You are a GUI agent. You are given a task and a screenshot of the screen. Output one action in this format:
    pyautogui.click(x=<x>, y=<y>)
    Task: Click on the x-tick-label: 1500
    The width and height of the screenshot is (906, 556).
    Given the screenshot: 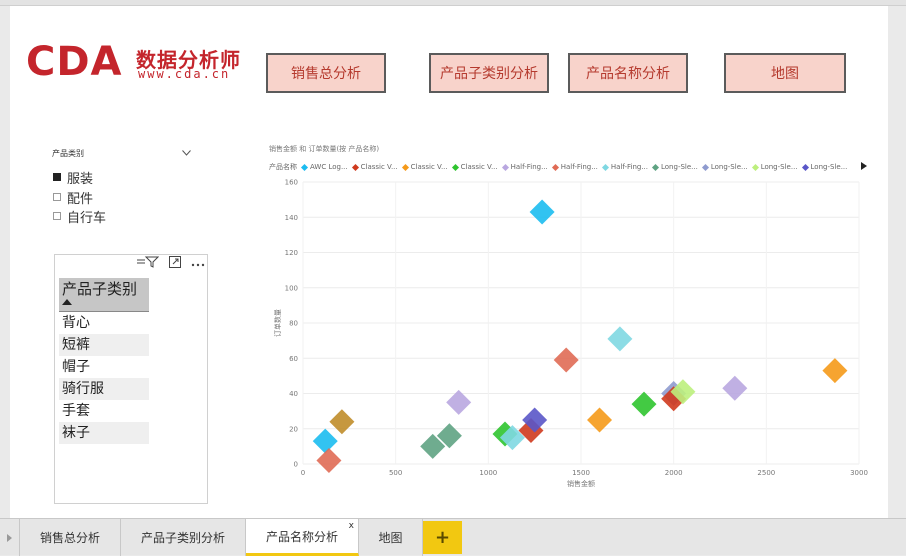 What is the action you would take?
    pyautogui.click(x=581, y=473)
    